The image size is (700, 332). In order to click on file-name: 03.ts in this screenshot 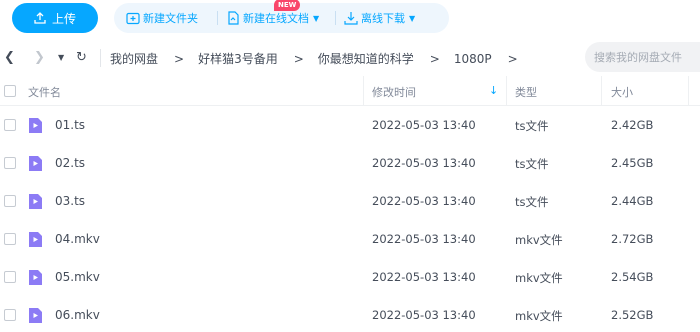, I will do `click(70, 201)`.